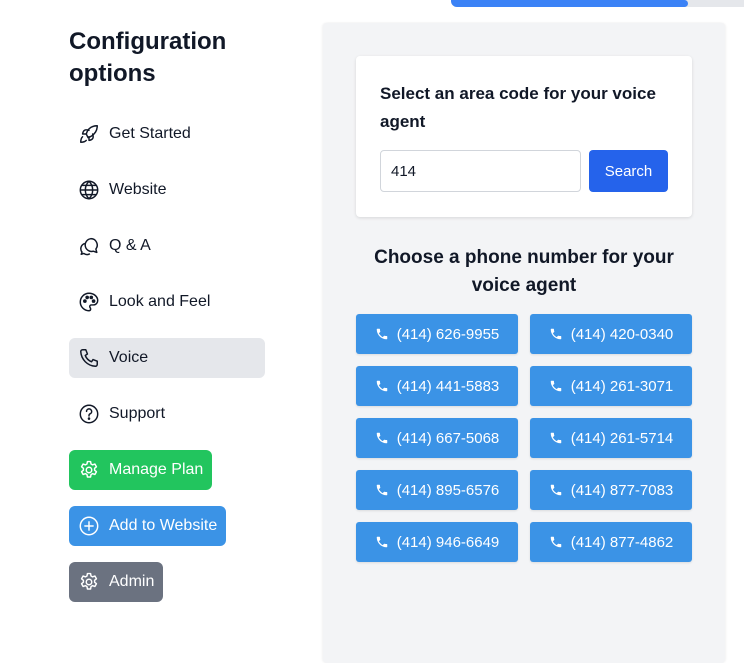  I want to click on plus-circle-icon, so click(89, 526).